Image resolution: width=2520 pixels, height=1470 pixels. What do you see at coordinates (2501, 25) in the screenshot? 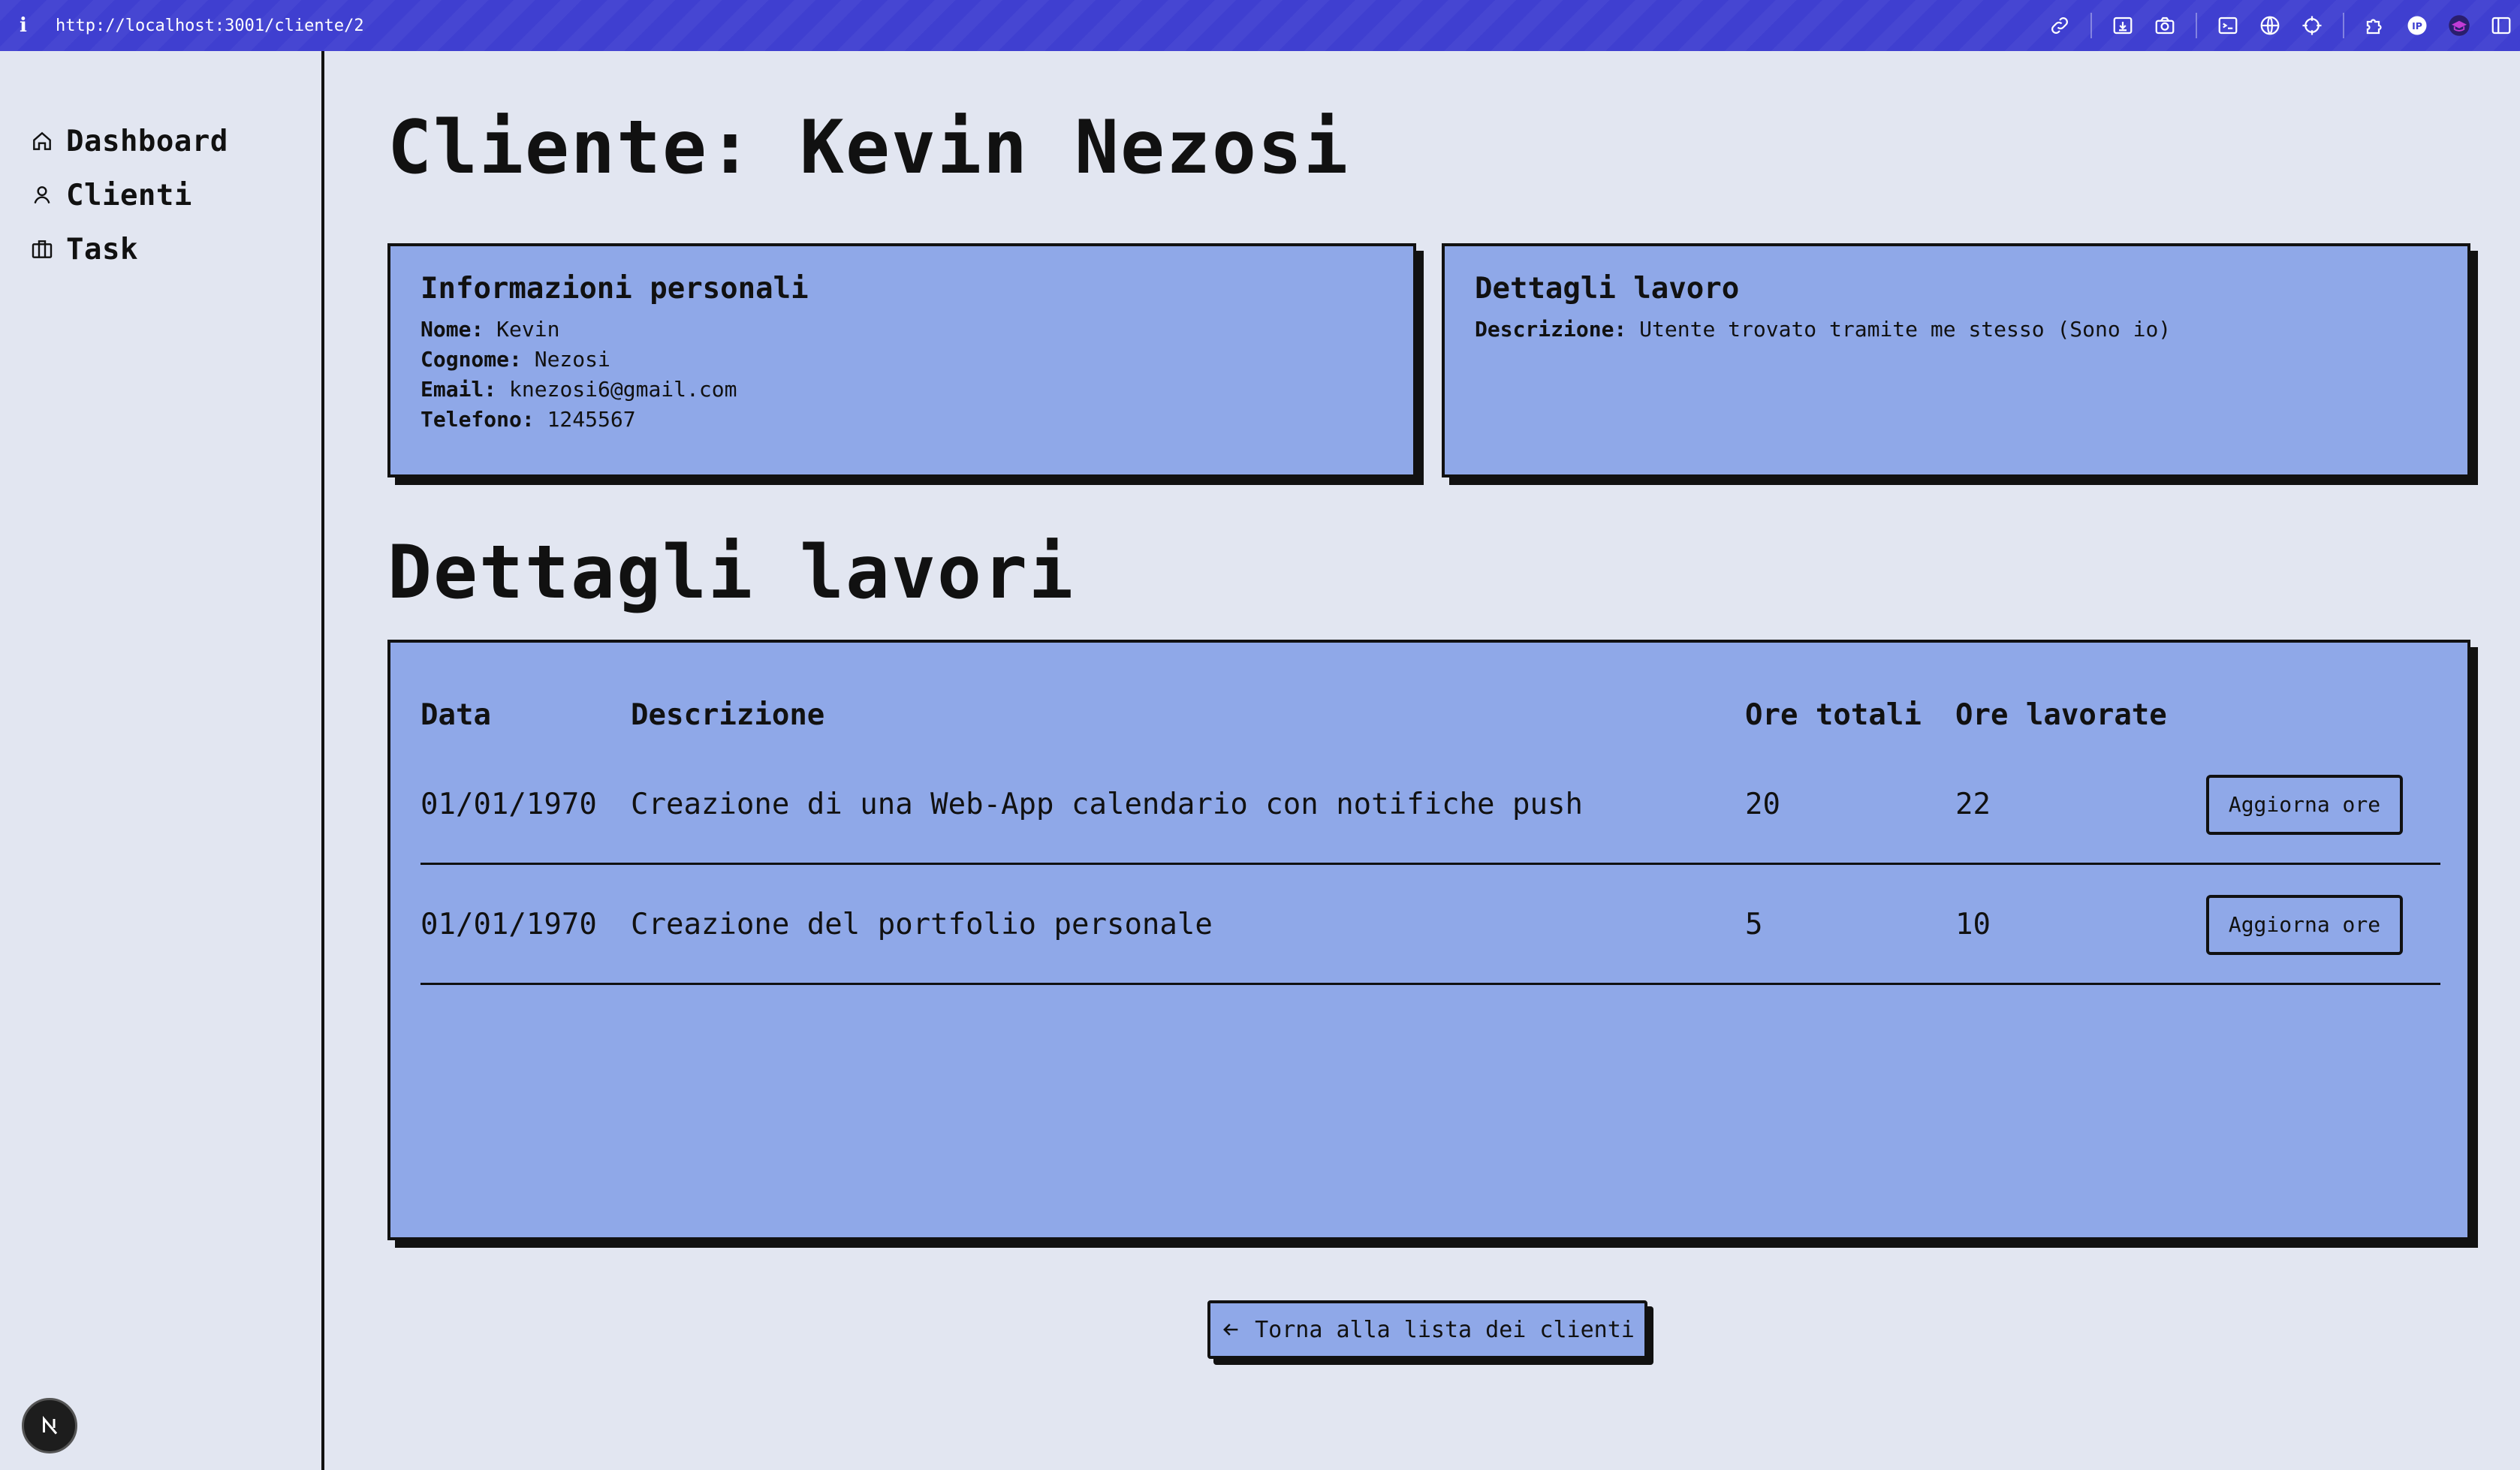
I see `sidebar-toggle-icon` at bounding box center [2501, 25].